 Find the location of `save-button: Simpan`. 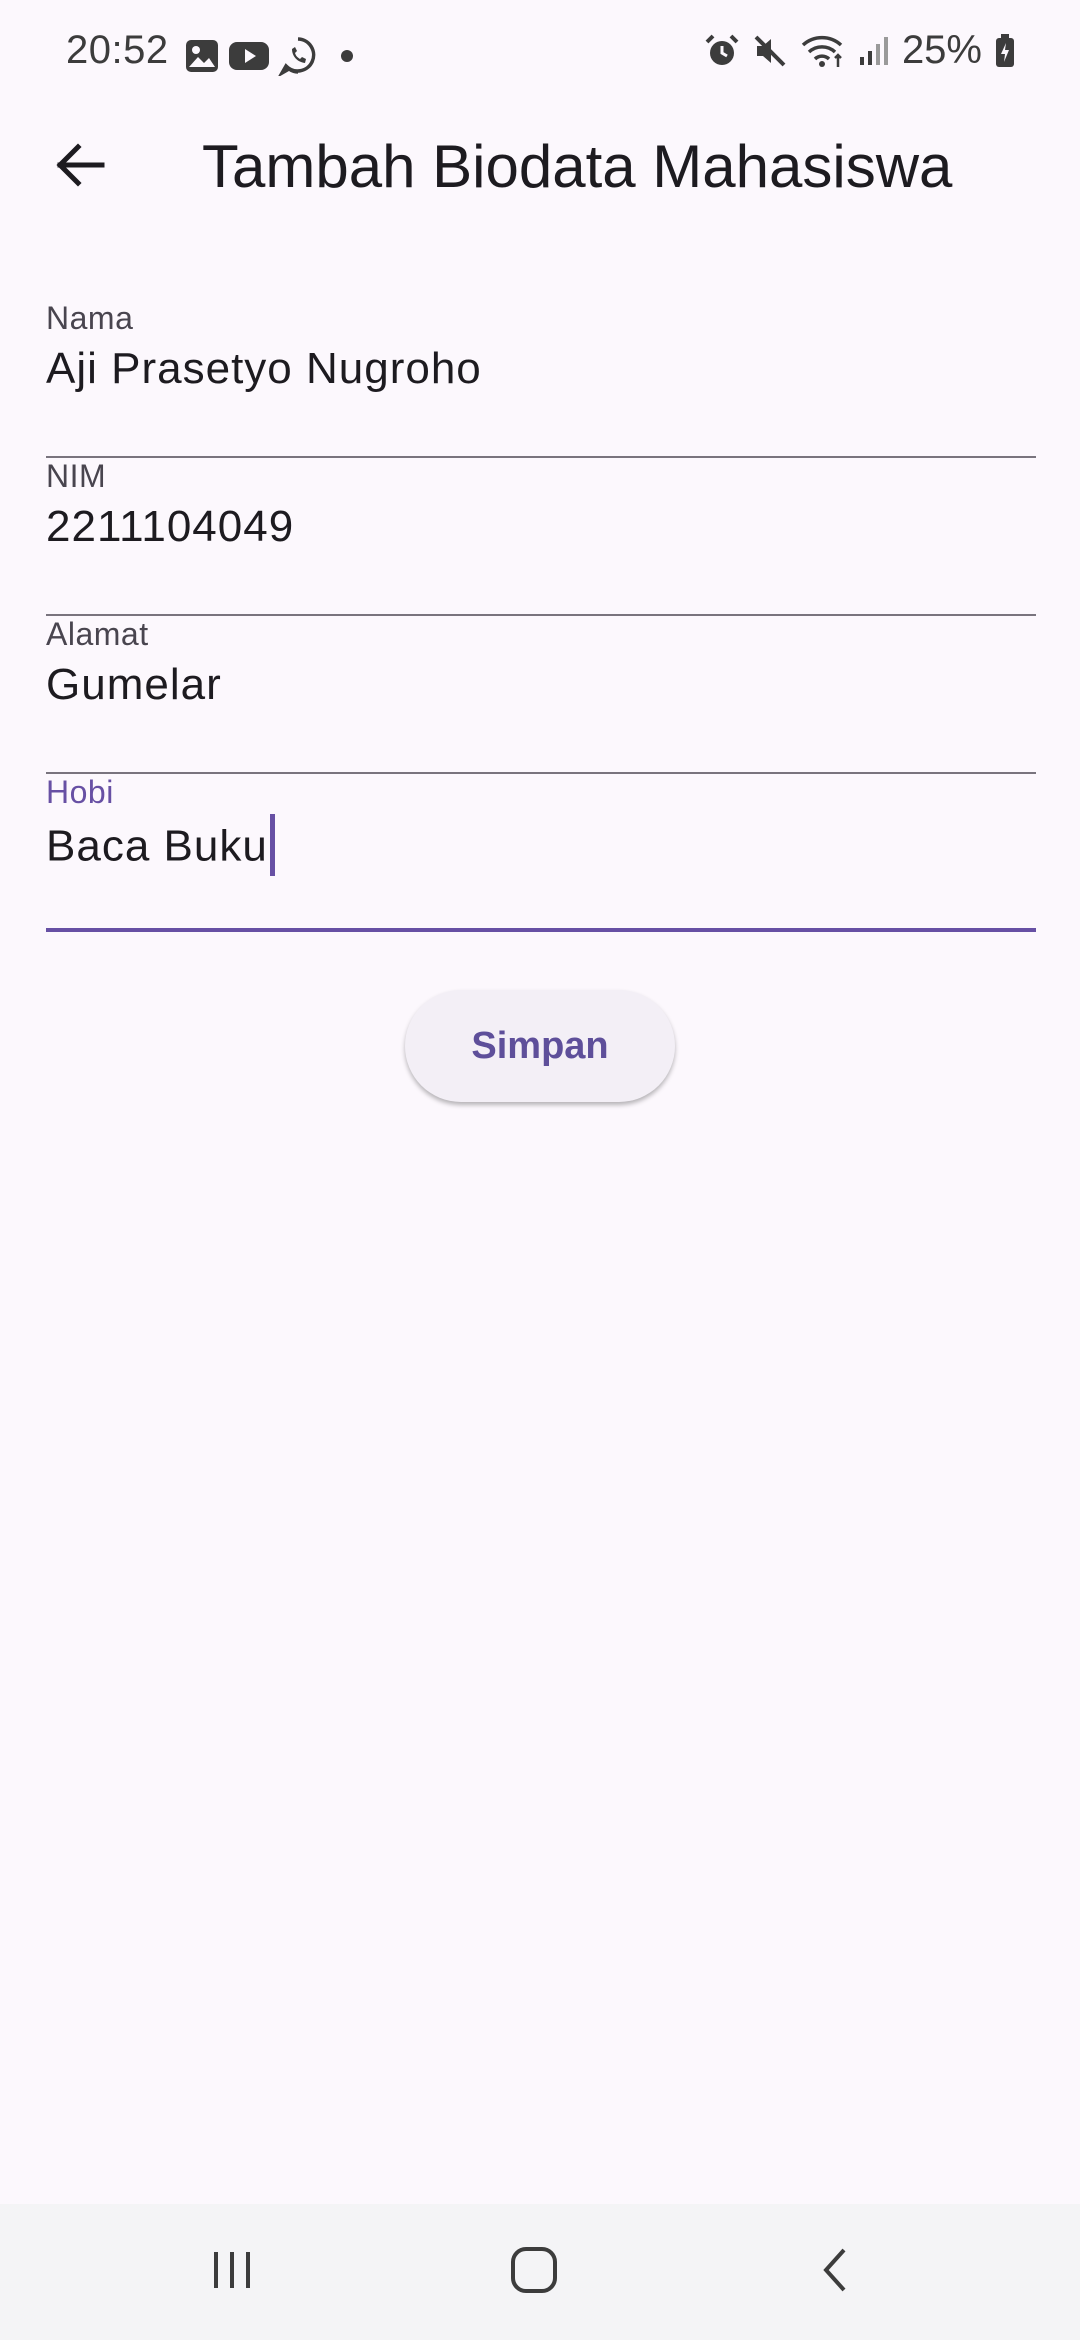

save-button: Simpan is located at coordinates (540, 1046).